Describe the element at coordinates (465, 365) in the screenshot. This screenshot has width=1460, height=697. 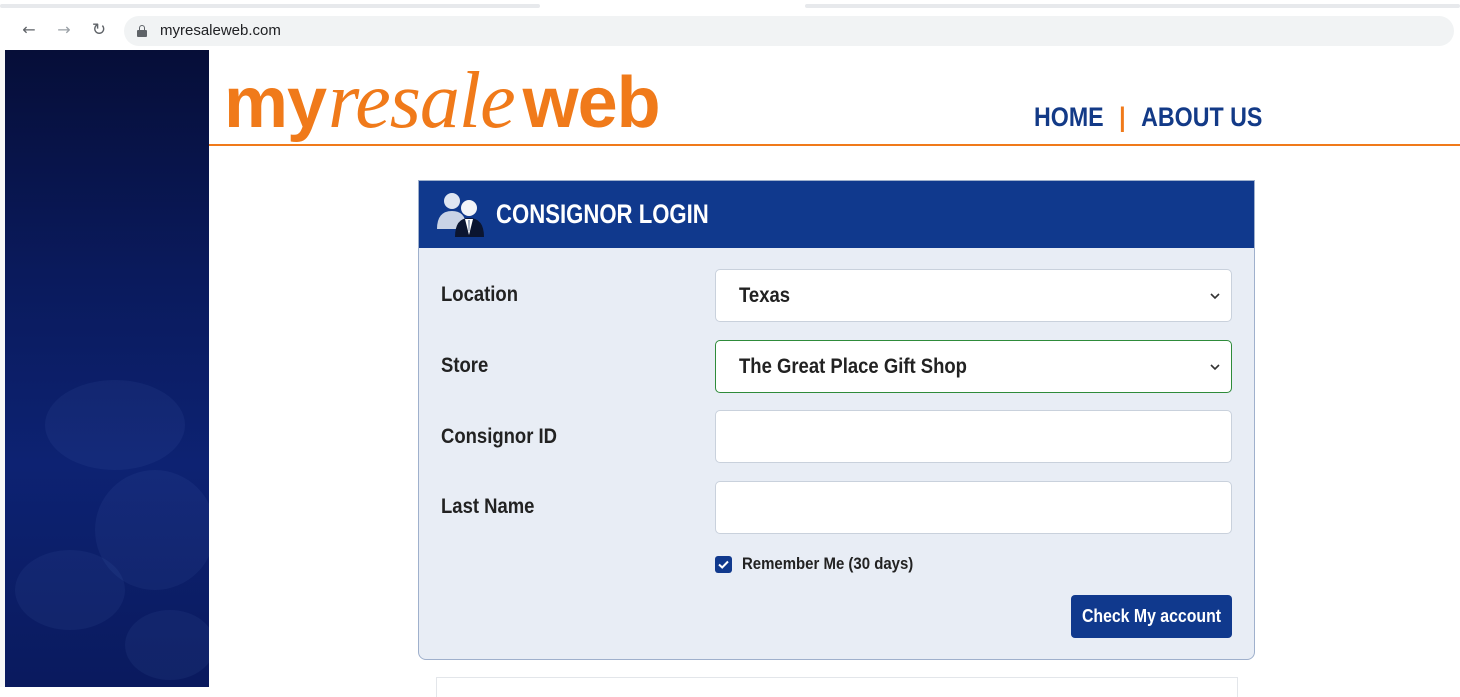
I see `store-label: Store` at that location.